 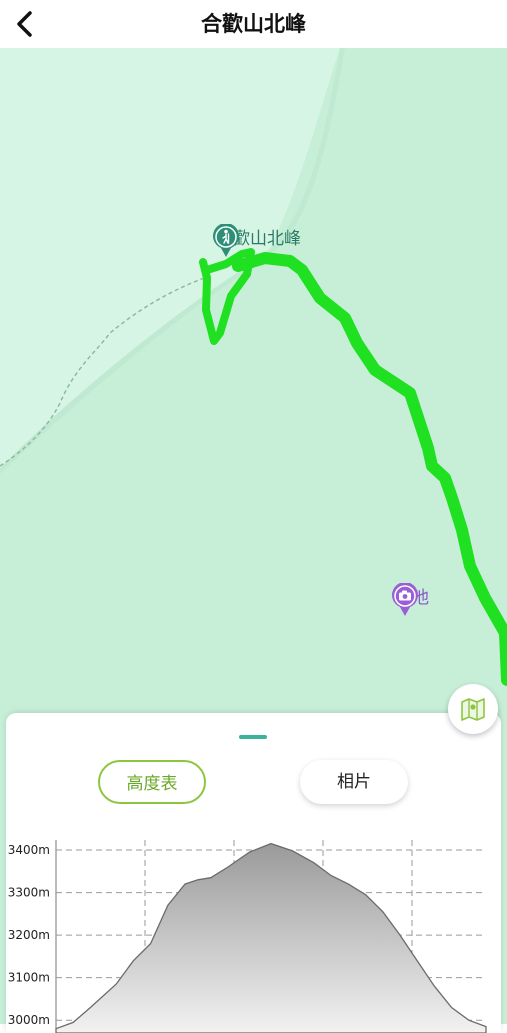 What do you see at coordinates (29, 1020) in the screenshot?
I see `y-tick-label: 3000m` at bounding box center [29, 1020].